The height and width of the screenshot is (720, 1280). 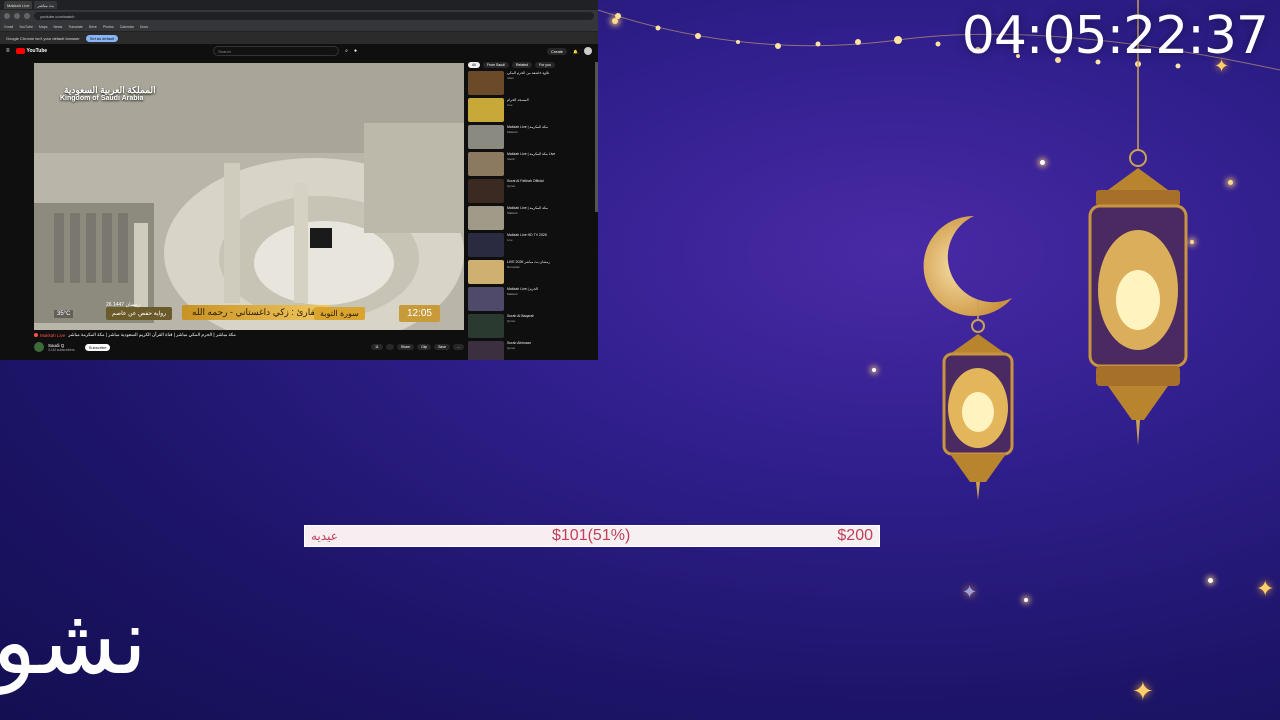 I want to click on menu-icon: ≡, so click(x=8, y=51).